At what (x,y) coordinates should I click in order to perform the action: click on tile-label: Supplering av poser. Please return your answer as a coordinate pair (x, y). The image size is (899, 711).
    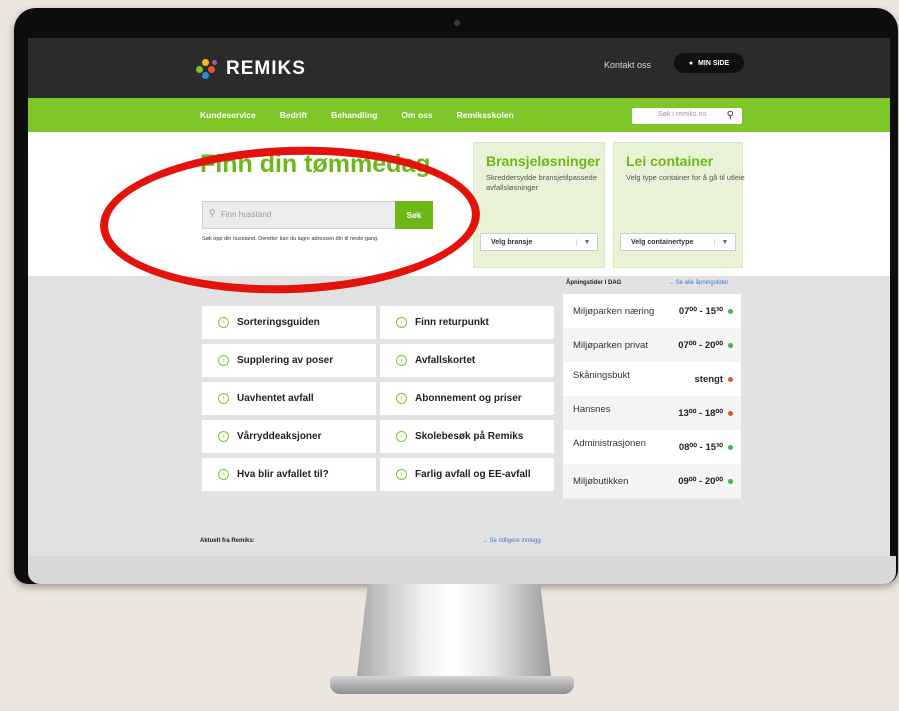
    Looking at the image, I should click on (285, 360).